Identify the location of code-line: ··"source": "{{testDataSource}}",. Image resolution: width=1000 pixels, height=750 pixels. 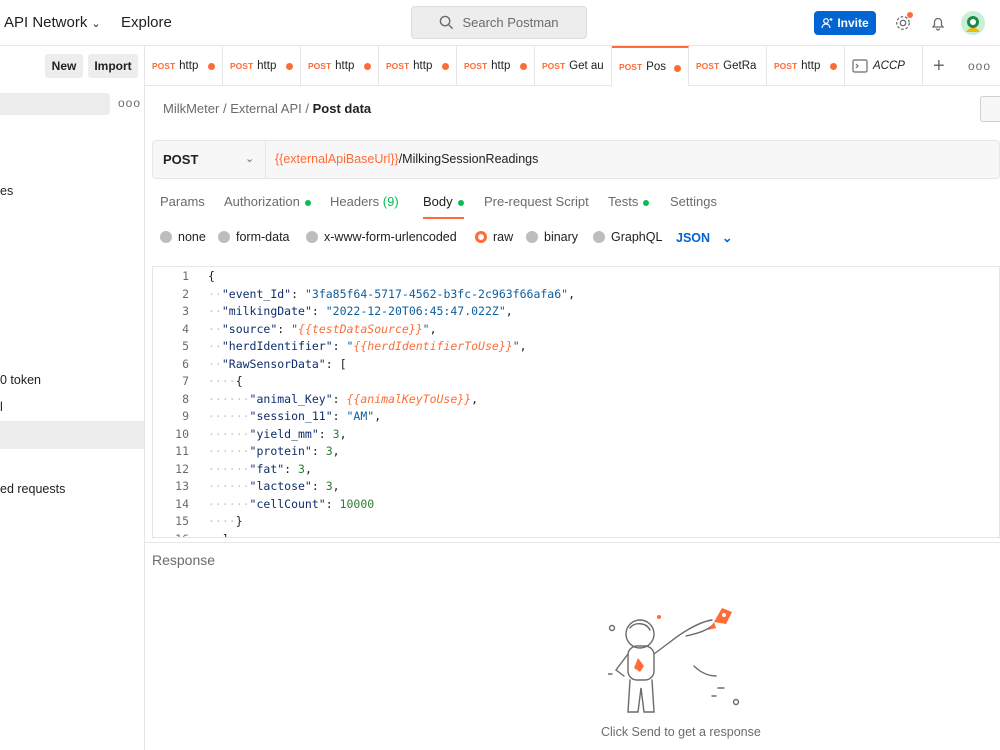
(322, 328).